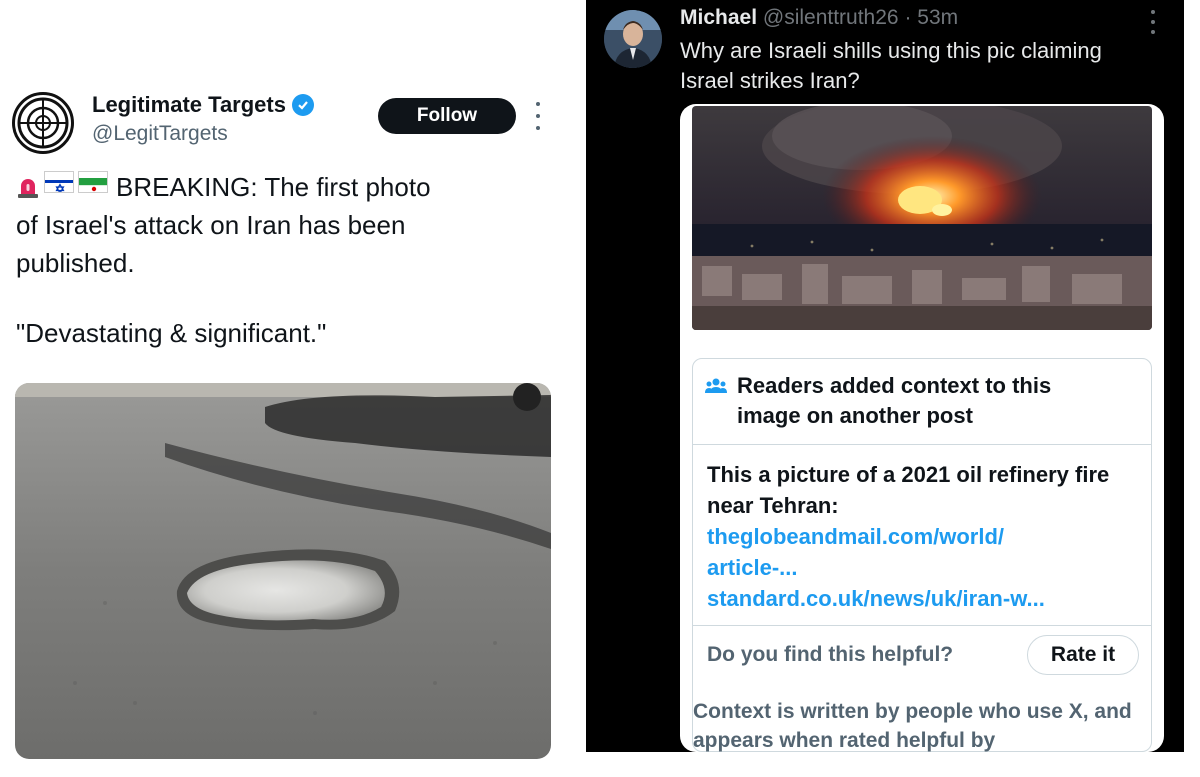 Image resolution: width=1200 pixels, height=777 pixels. I want to click on verified-badge-icon, so click(302, 105).